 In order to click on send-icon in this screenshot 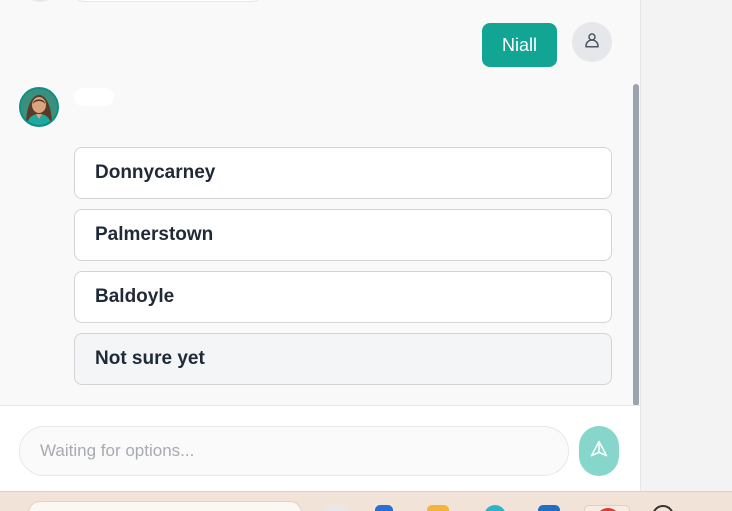, I will do `click(599, 451)`.